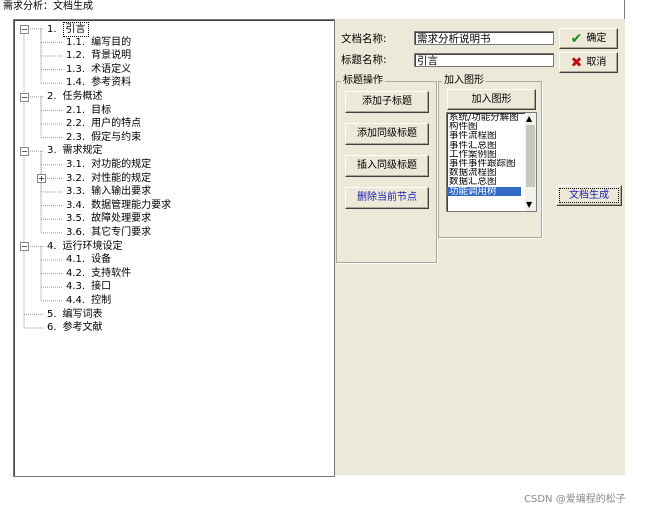 The image size is (646, 508). Describe the element at coordinates (121, 164) in the screenshot. I see `tree-item-label: 对功能的规定` at that location.